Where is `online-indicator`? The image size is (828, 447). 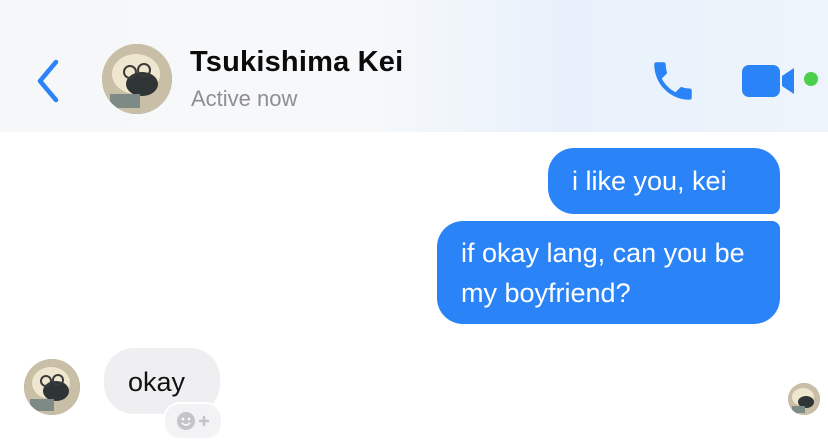
online-indicator is located at coordinates (811, 79).